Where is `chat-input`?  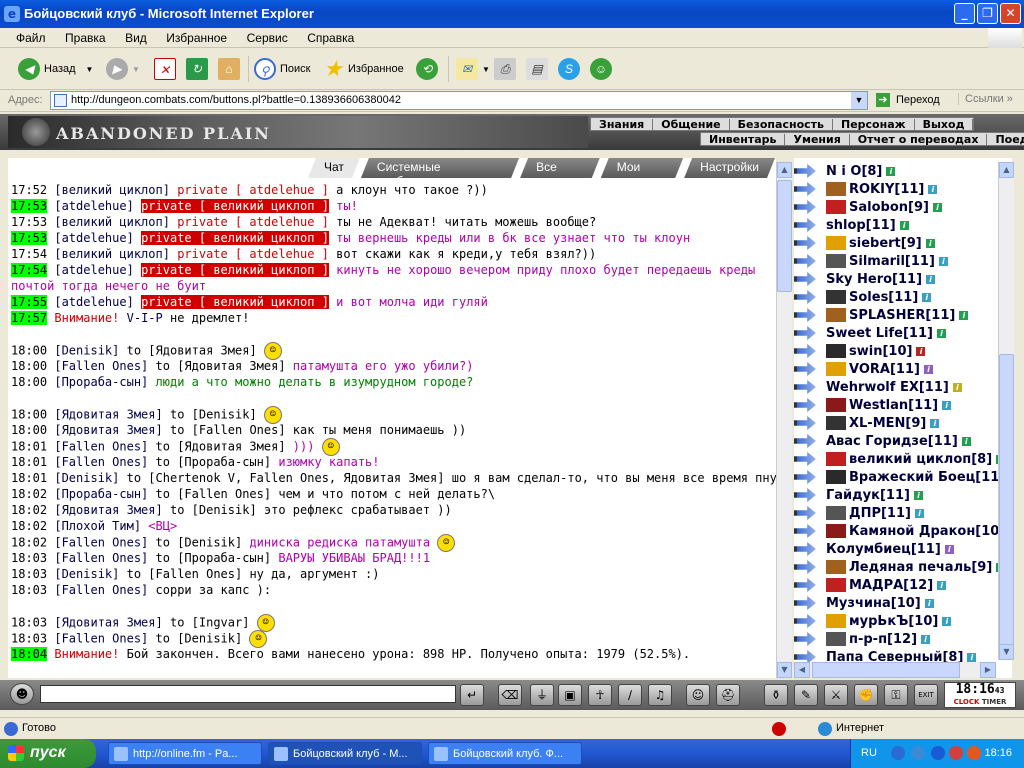 chat-input is located at coordinates (248, 694).